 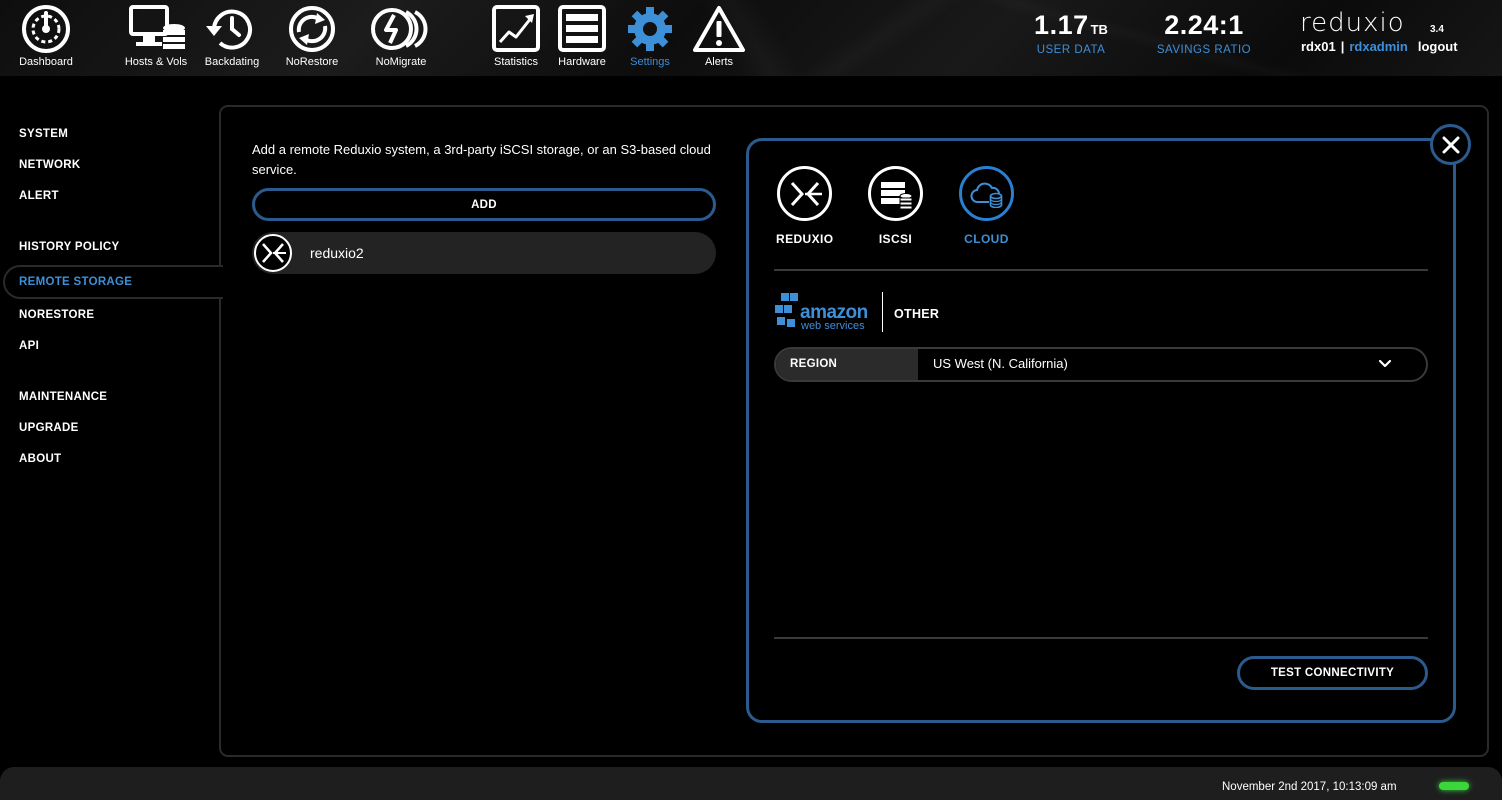 I want to click on test-connectivity-button: TEST CONNECTIVITY, so click(x=1332, y=673).